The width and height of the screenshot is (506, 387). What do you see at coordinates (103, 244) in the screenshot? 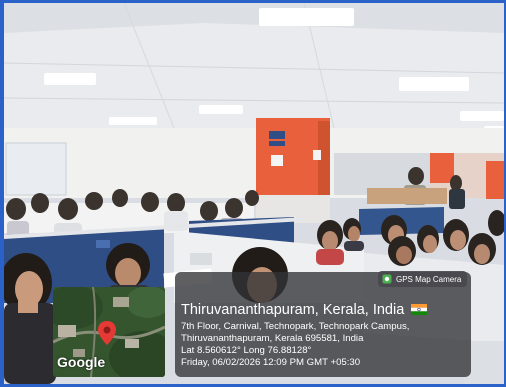
I see `partition-sign` at bounding box center [103, 244].